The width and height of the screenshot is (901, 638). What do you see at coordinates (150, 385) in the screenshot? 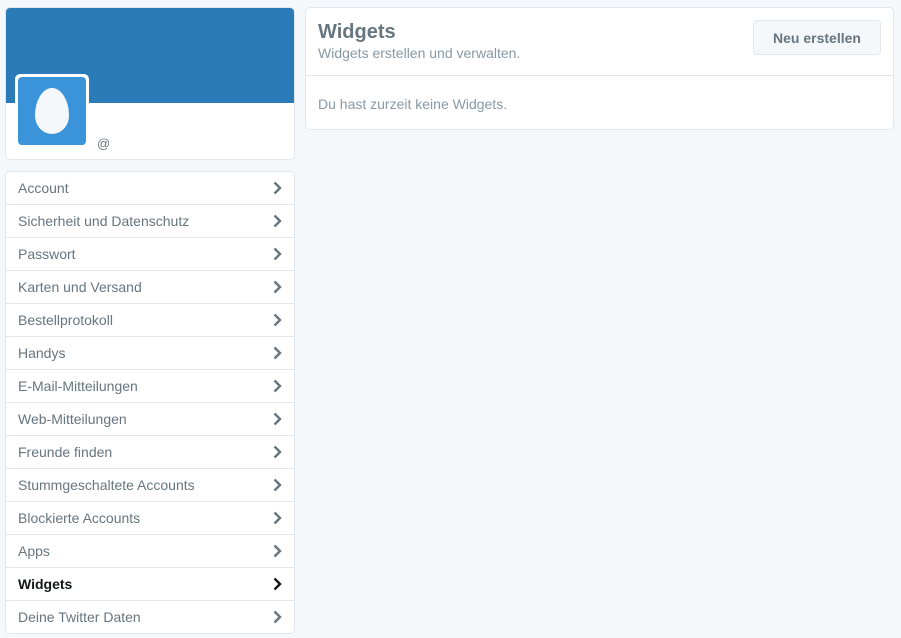
I see `sidebar-item-email-notifications: E-Mail-Mitteilungen` at bounding box center [150, 385].